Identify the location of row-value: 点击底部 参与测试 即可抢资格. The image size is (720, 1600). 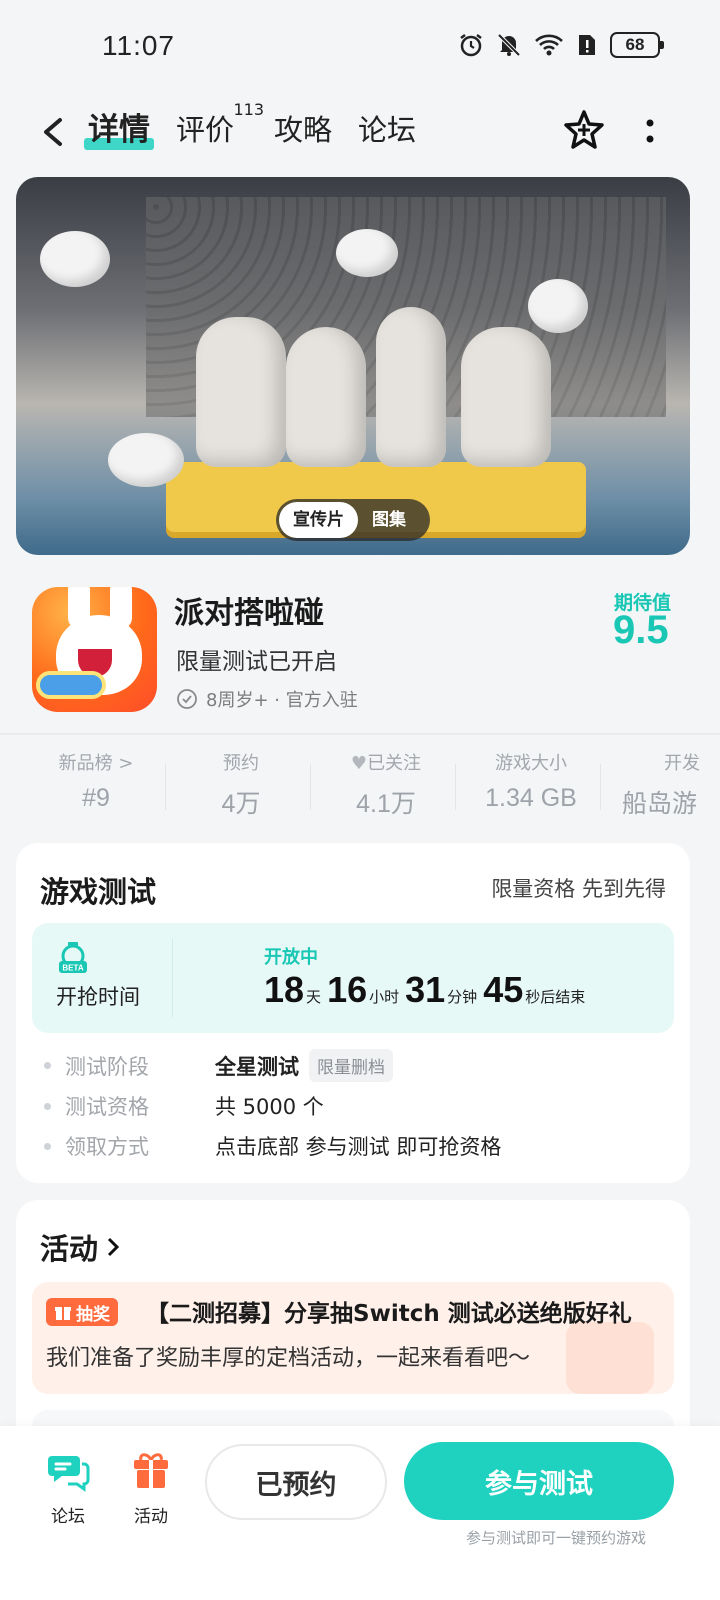
(358, 1147).